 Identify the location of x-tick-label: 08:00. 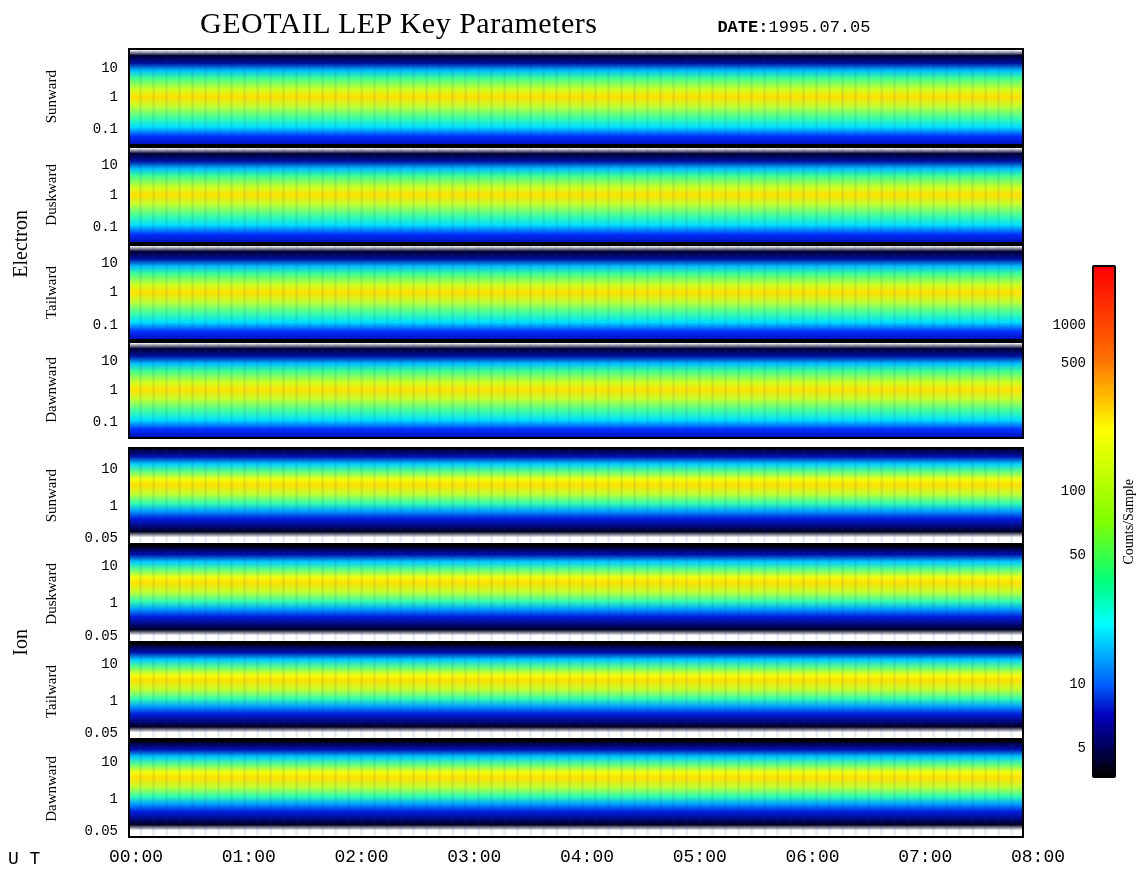
(1038, 857).